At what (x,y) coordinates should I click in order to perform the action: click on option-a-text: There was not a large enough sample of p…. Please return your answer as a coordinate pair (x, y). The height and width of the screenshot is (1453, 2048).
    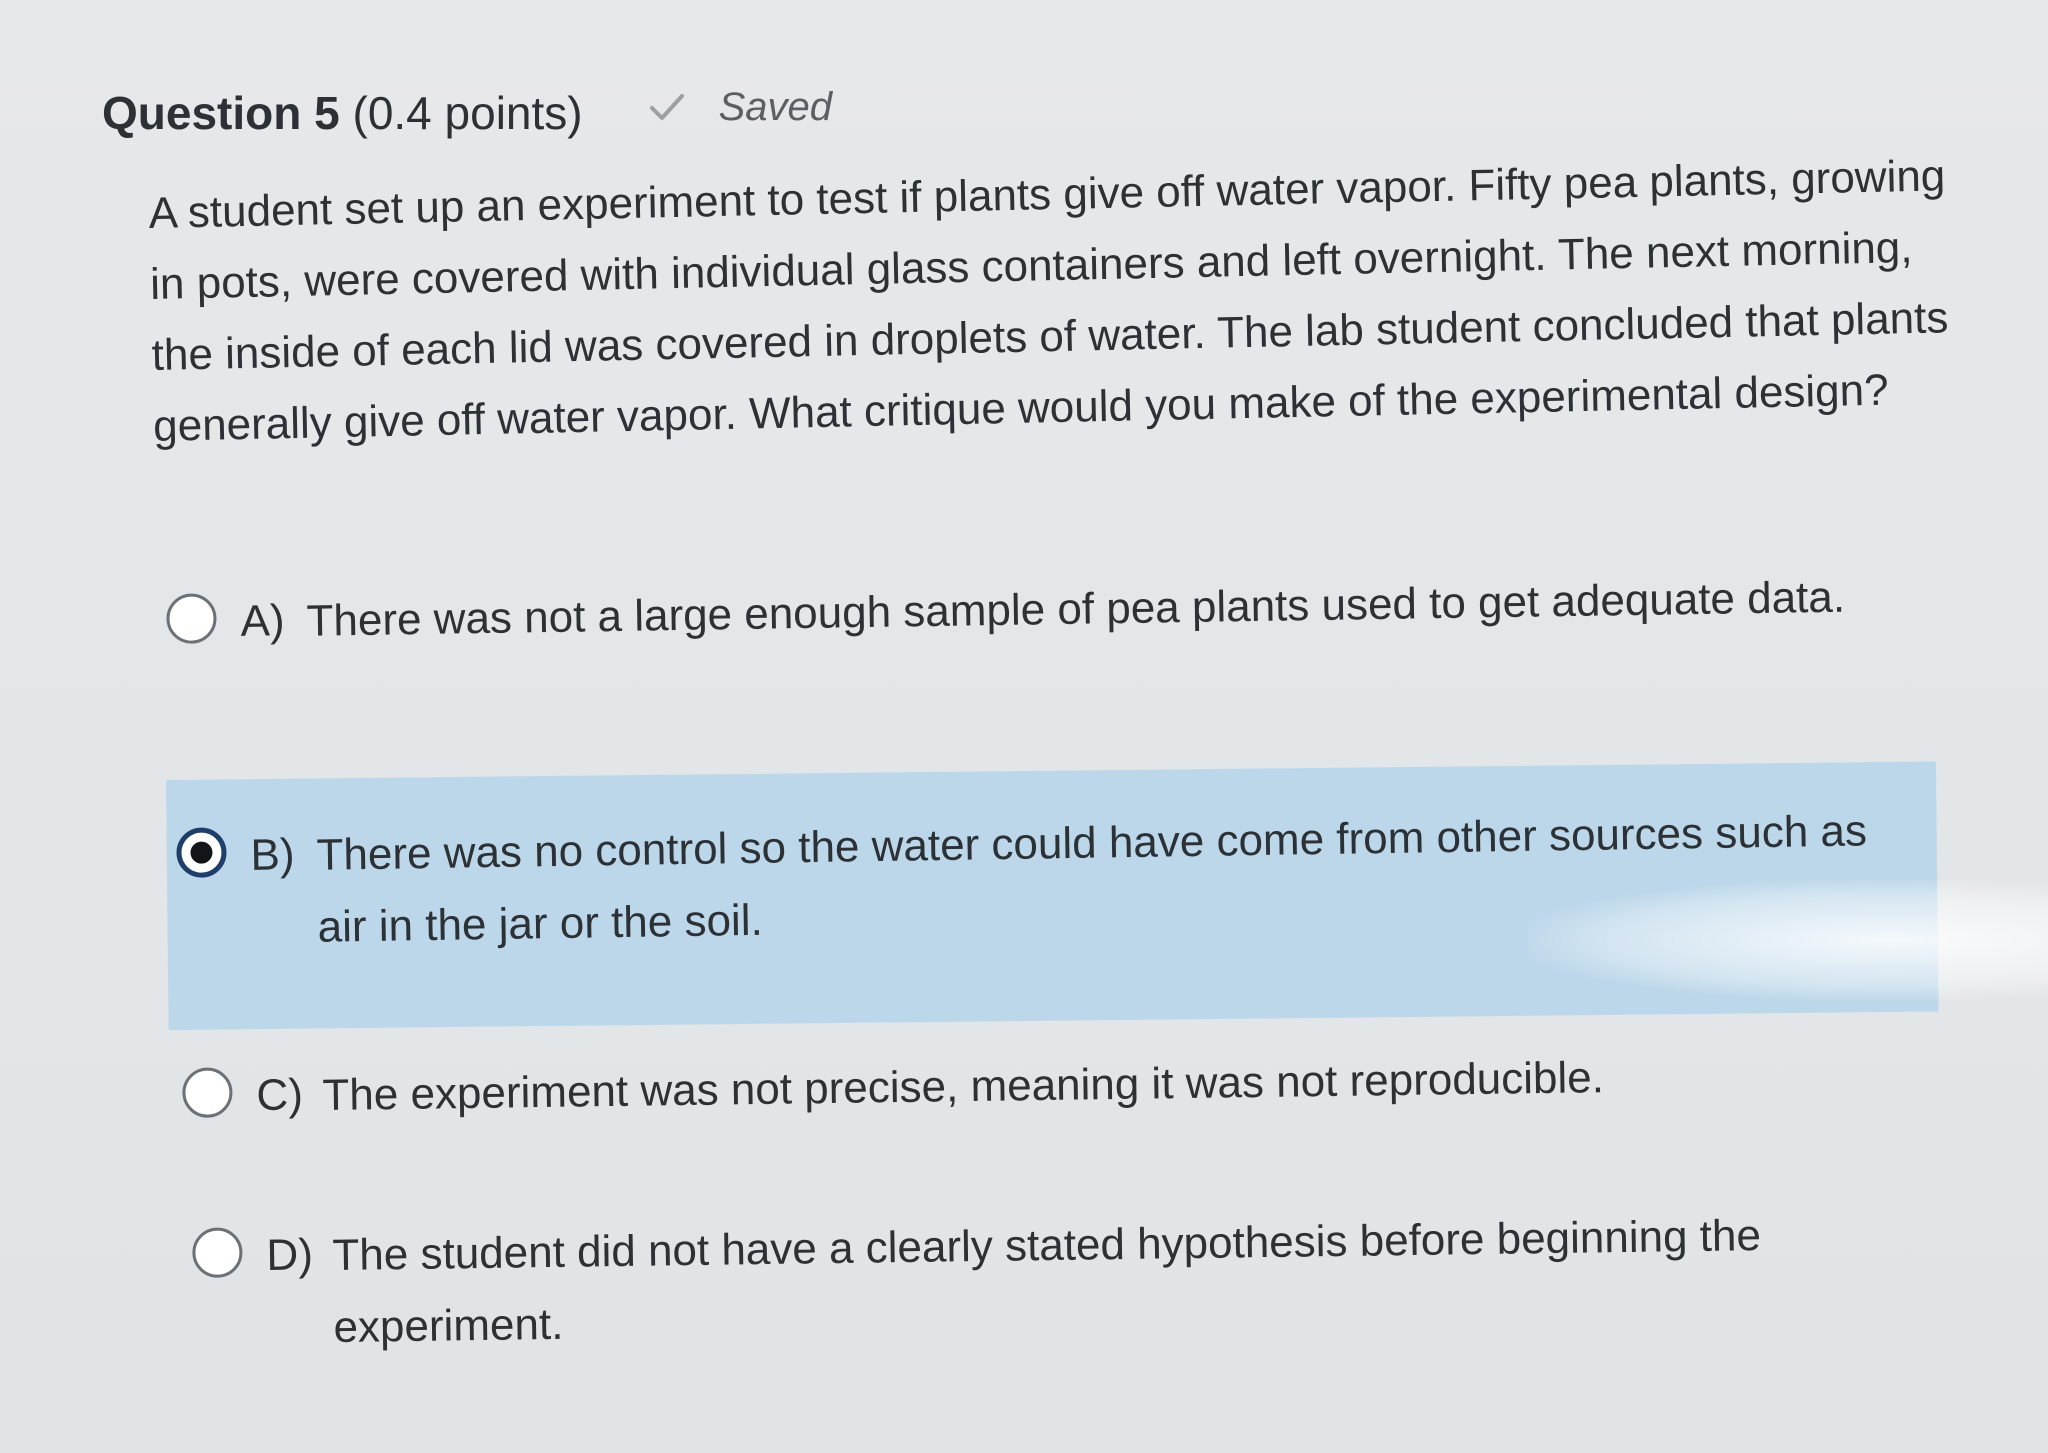
    Looking at the image, I should click on (1076, 609).